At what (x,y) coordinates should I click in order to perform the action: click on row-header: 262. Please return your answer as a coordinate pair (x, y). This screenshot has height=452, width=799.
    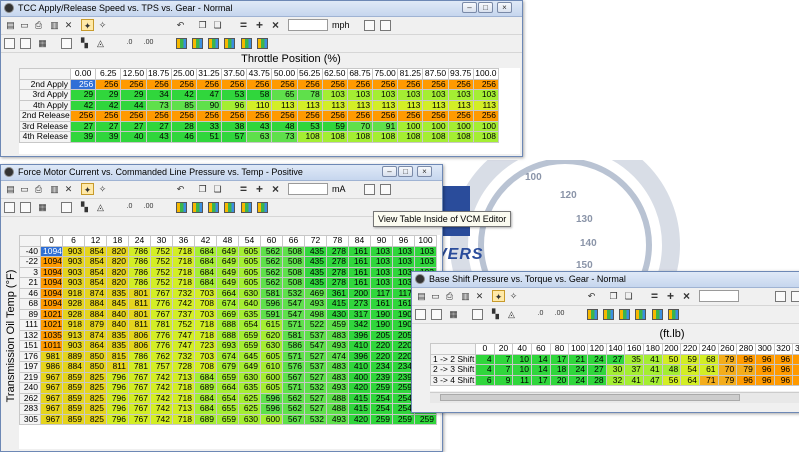
    Looking at the image, I should click on (30, 398).